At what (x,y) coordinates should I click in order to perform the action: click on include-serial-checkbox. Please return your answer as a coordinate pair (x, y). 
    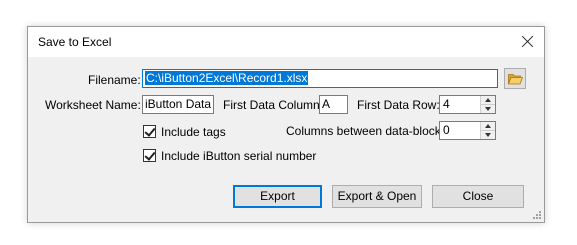
    Looking at the image, I should click on (149, 155).